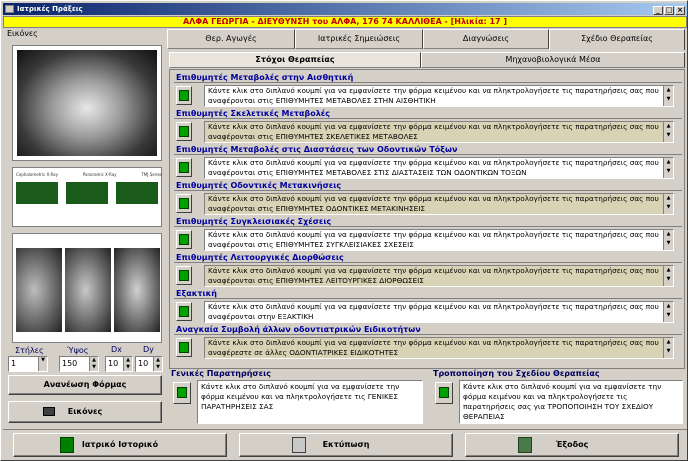  What do you see at coordinates (658, 10) in the screenshot?
I see `minimize-button: _` at bounding box center [658, 10].